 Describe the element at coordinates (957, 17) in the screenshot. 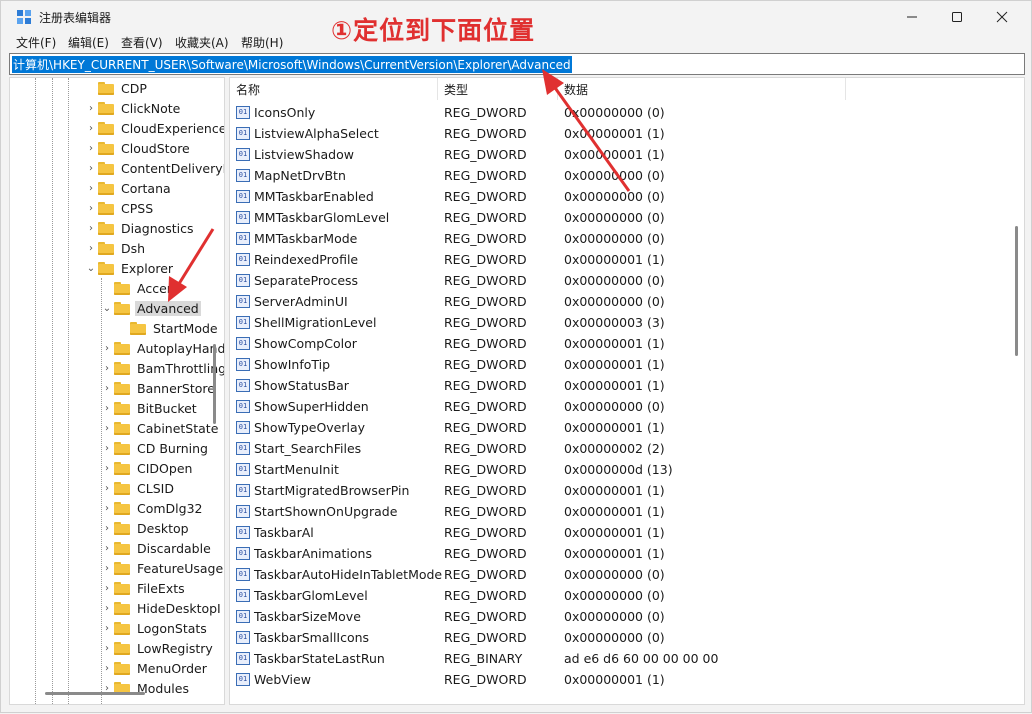

I see `maximize-button` at that location.